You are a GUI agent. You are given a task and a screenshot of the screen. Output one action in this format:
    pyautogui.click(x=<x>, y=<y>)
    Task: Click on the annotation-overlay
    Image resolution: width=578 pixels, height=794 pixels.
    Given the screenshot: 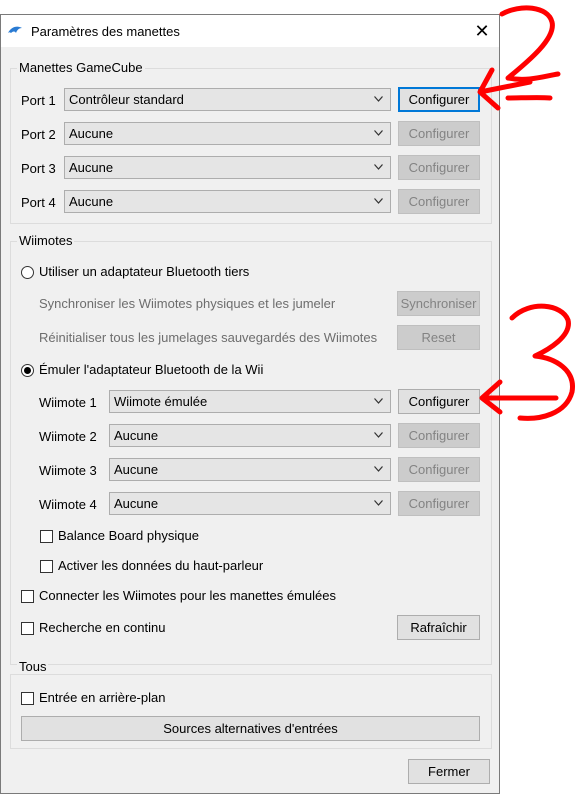 What is the action you would take?
    pyautogui.click(x=526, y=213)
    